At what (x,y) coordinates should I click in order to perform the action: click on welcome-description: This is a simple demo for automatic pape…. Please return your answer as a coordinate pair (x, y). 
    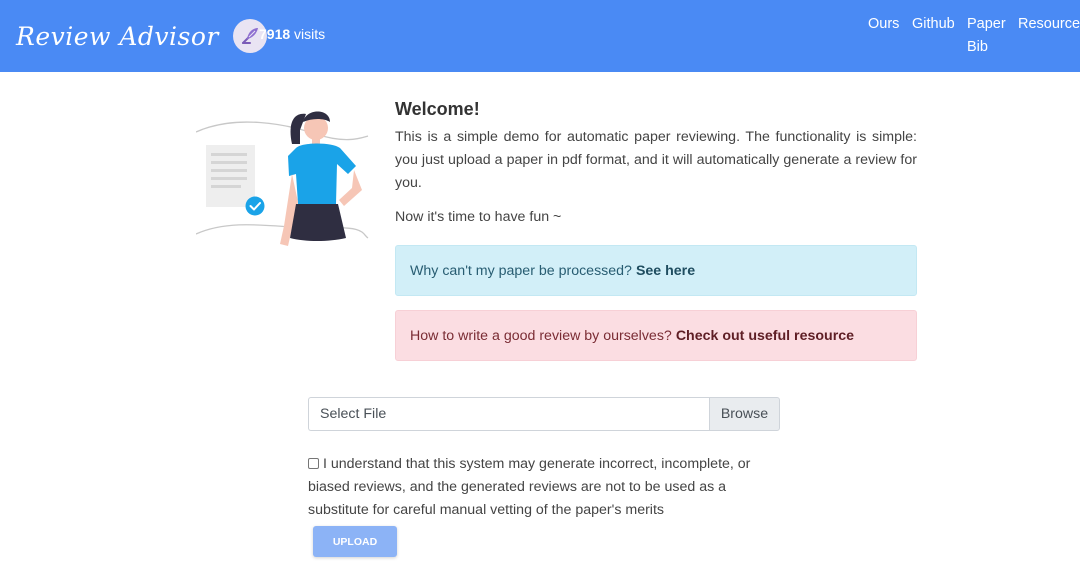
    Looking at the image, I should click on (656, 160).